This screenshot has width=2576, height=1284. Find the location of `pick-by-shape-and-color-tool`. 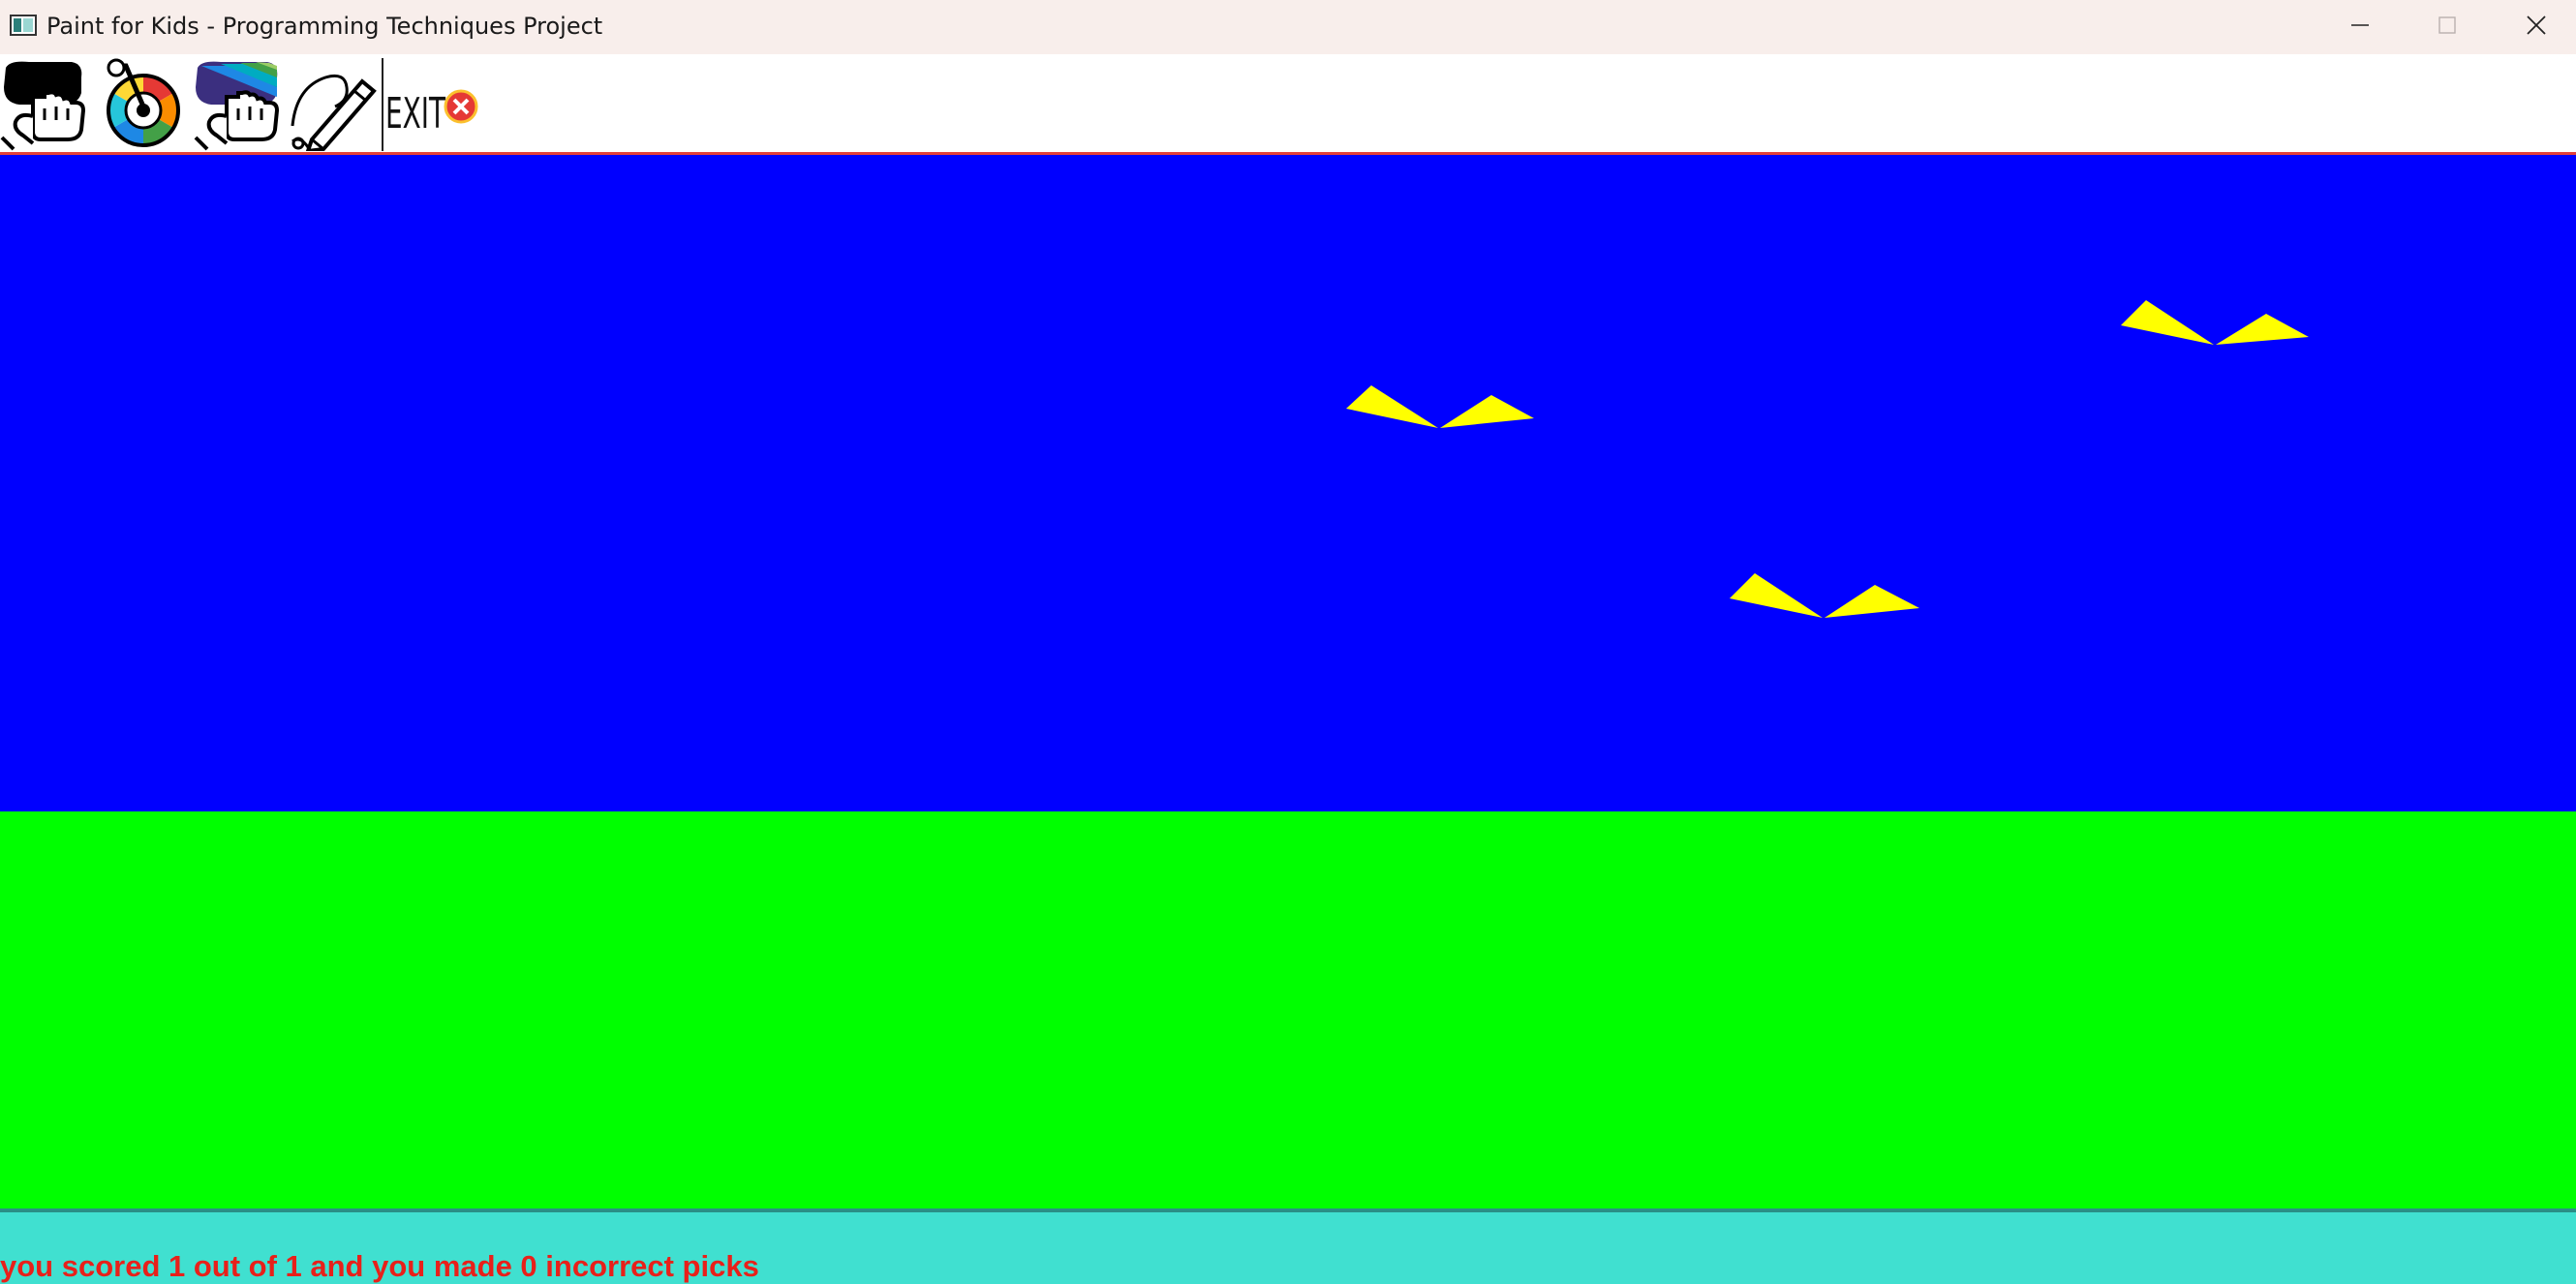

pick-by-shape-and-color-tool is located at coordinates (237, 104).